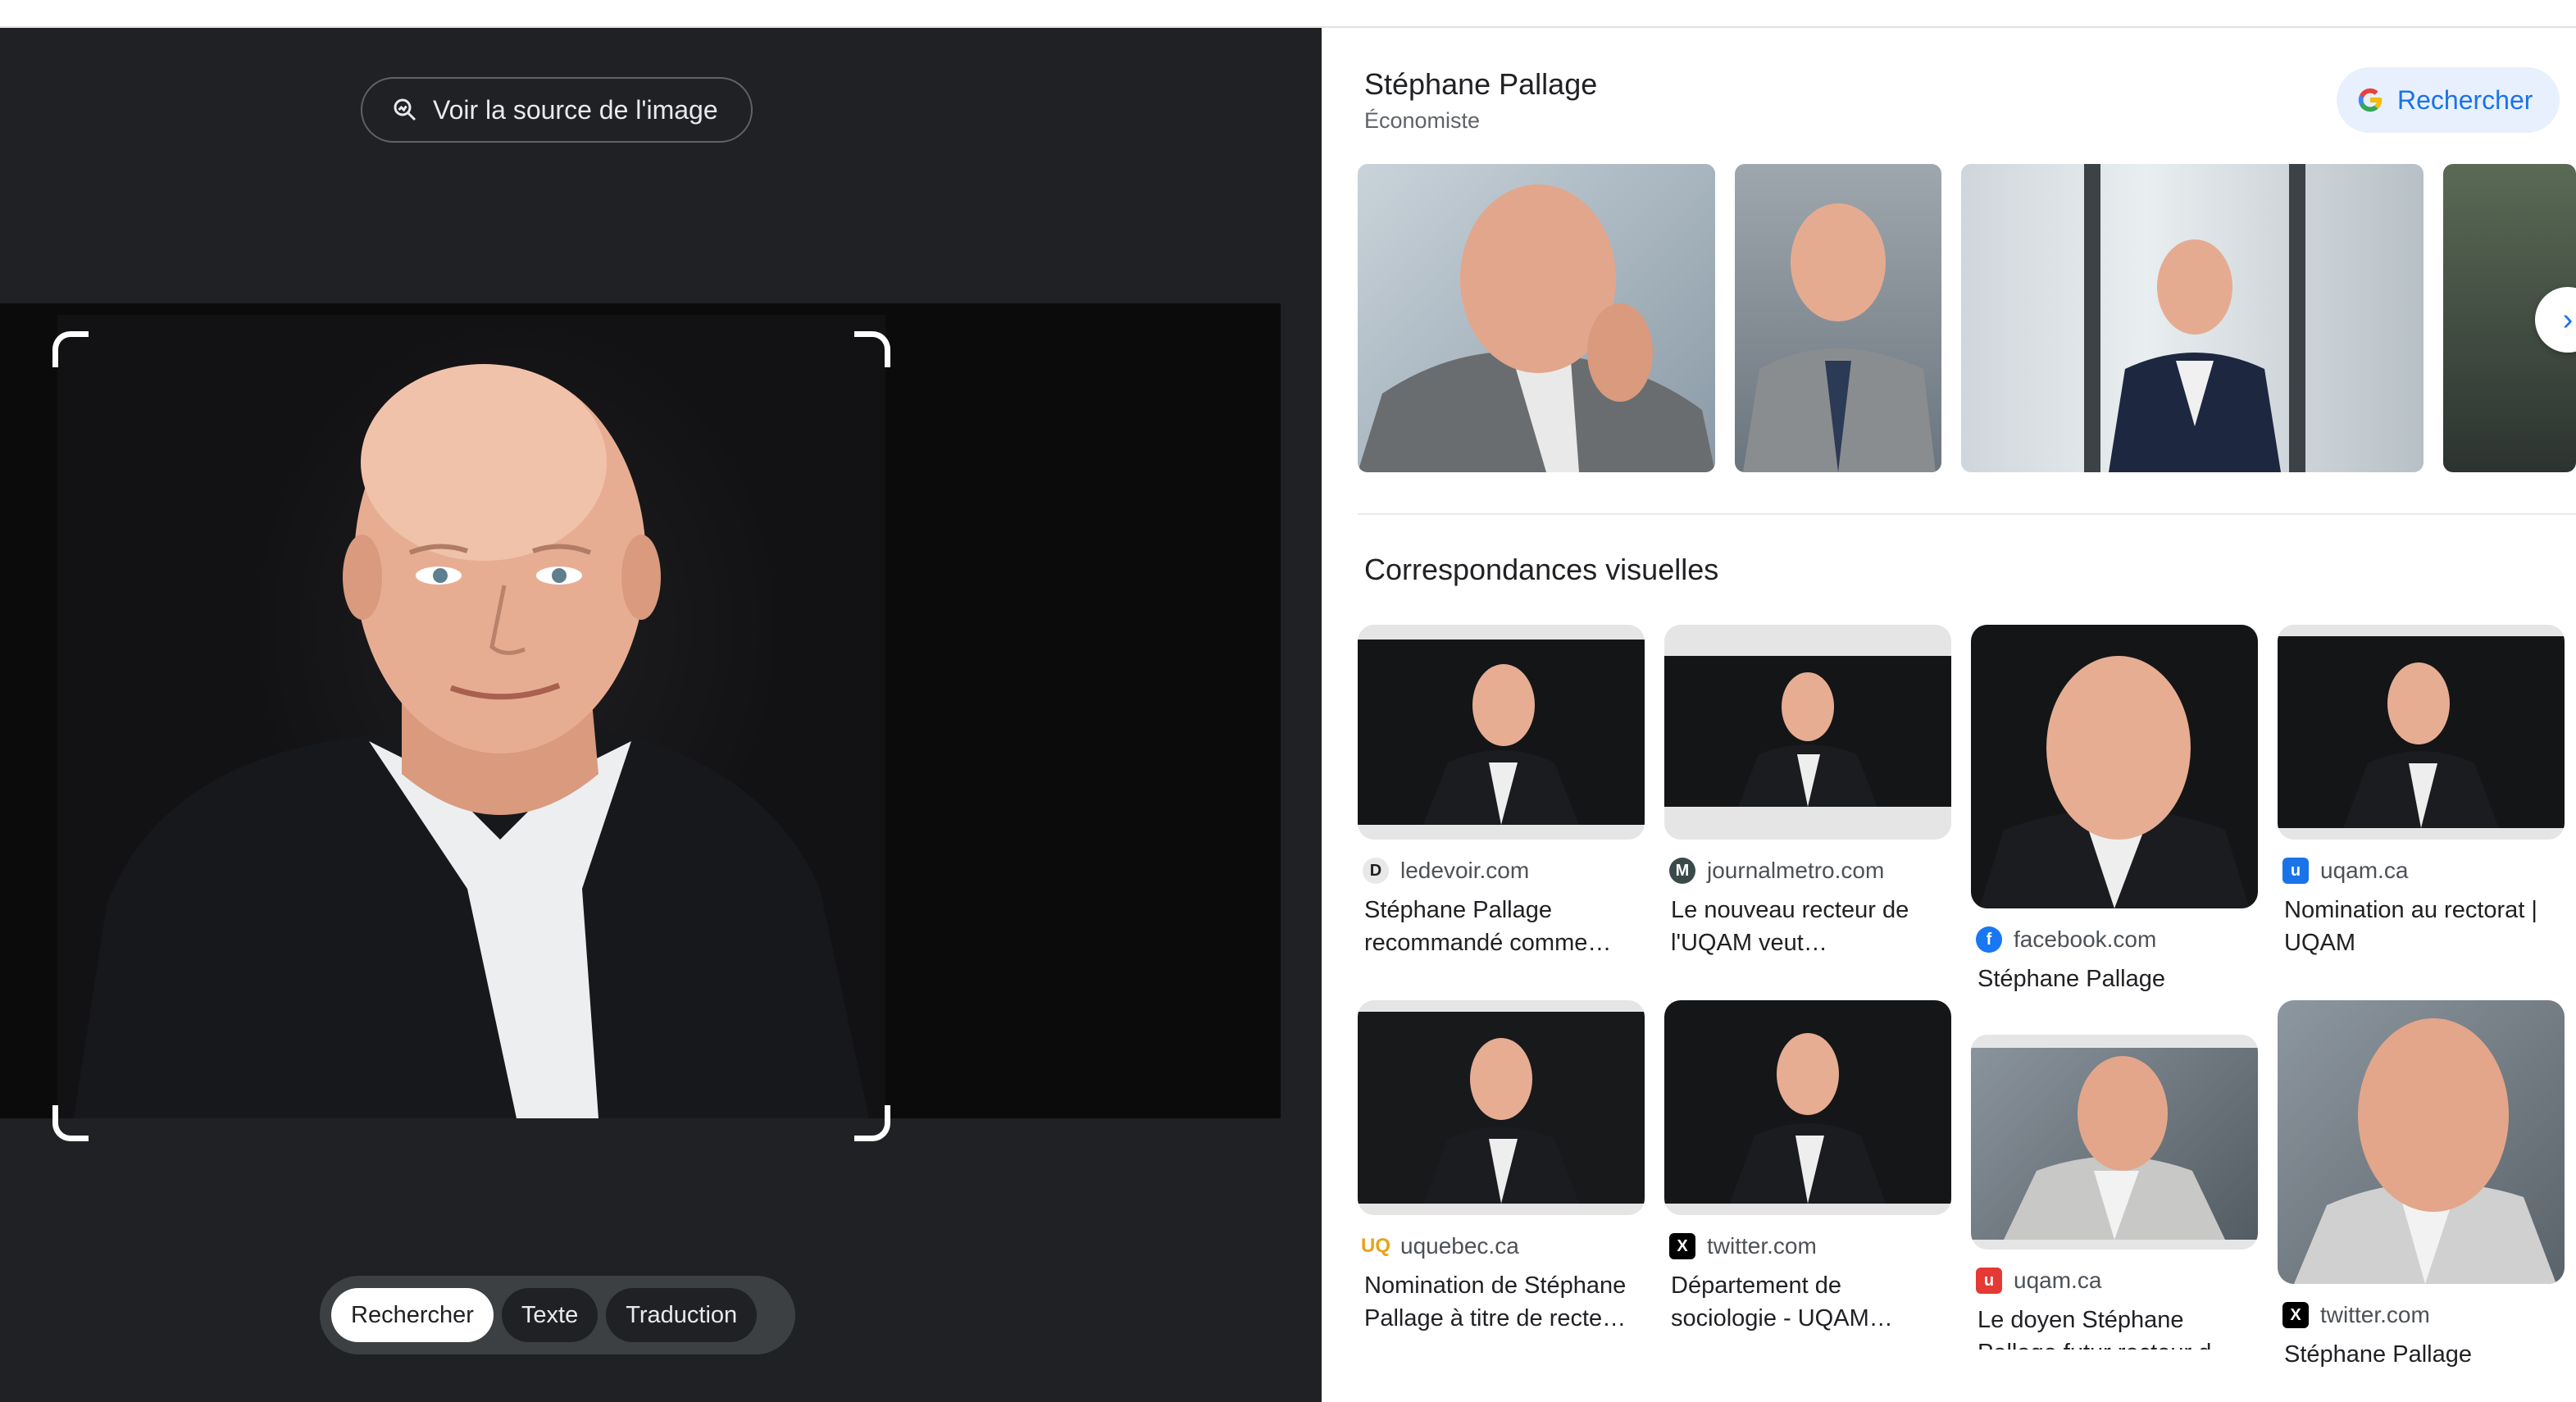  Describe the element at coordinates (1465, 870) in the screenshot. I see `visual-match-source-label: ledevoir.com` at that location.